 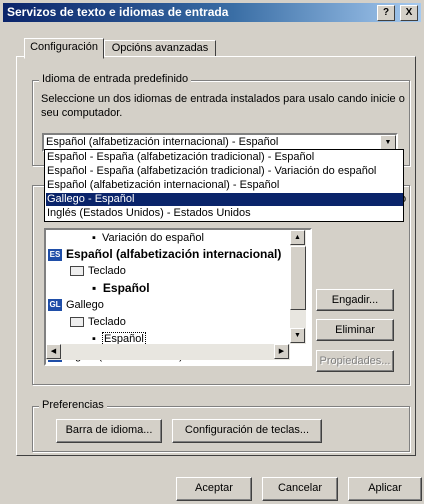 I want to click on dropdown-option-selected: Gallego - Español, so click(x=224, y=199).